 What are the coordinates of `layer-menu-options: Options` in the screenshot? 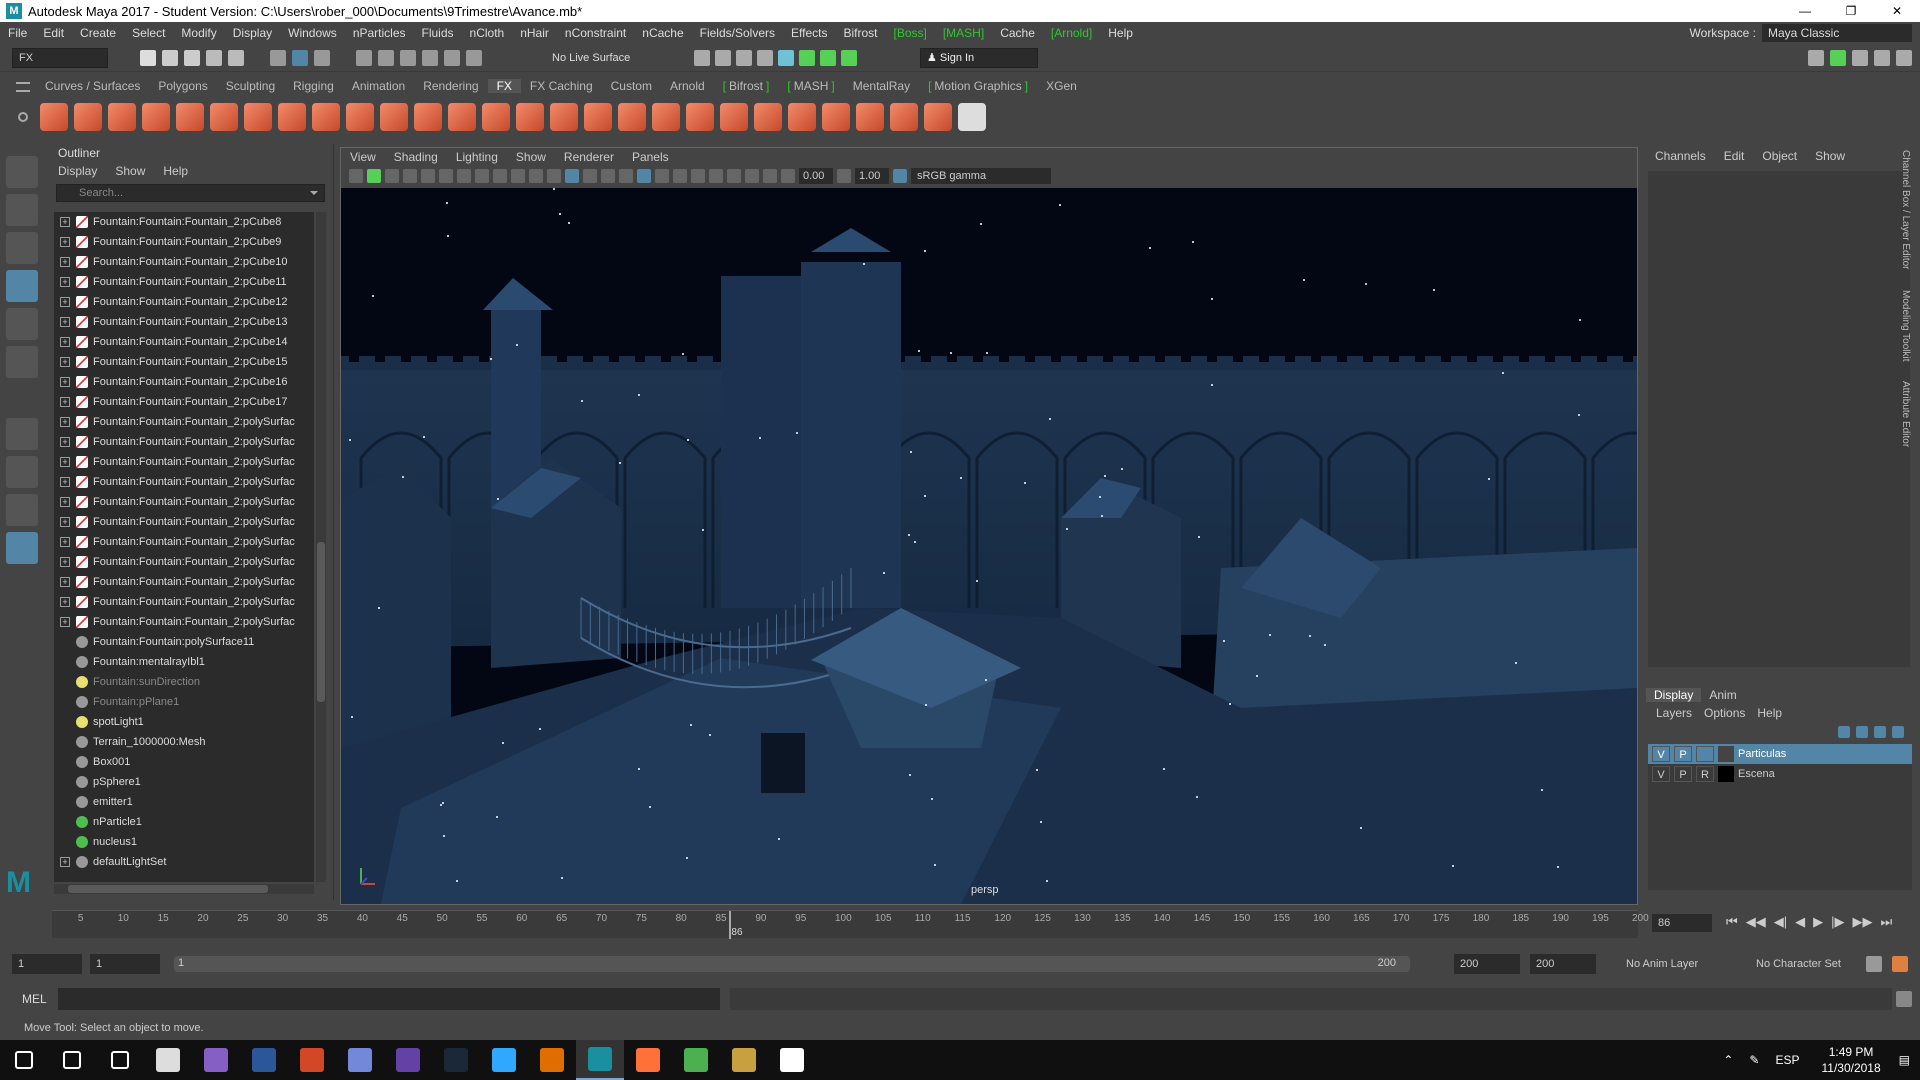 It's located at (1724, 713).